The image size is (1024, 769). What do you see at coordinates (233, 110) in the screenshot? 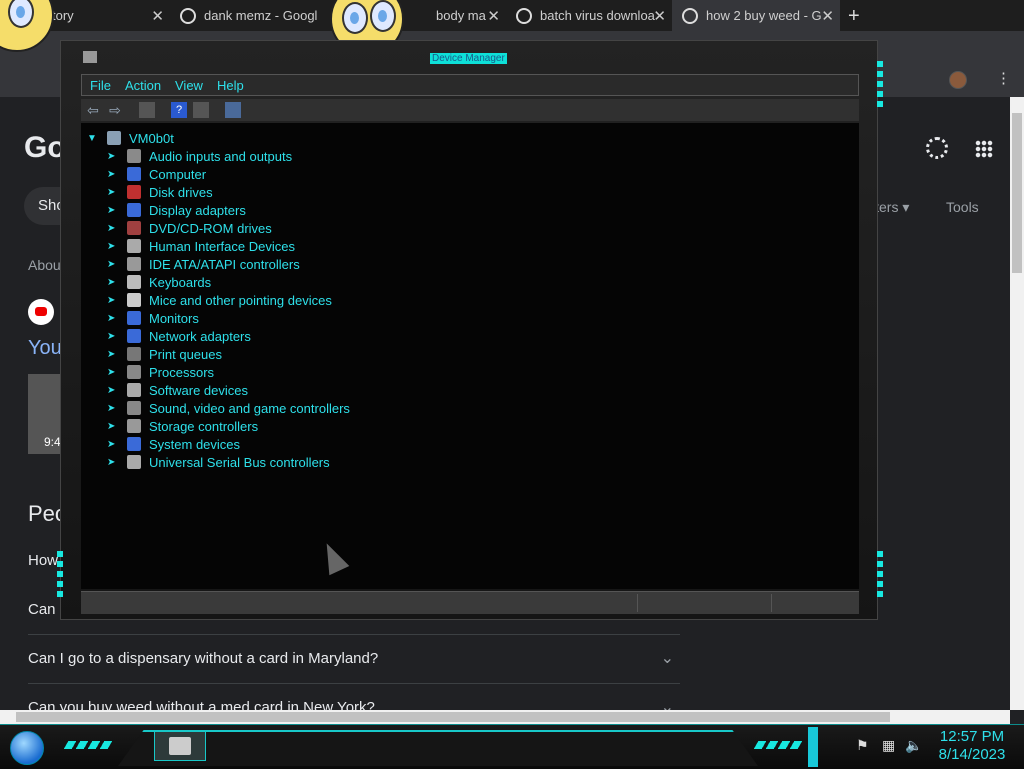
I see `scan-hardware-icon` at bounding box center [233, 110].